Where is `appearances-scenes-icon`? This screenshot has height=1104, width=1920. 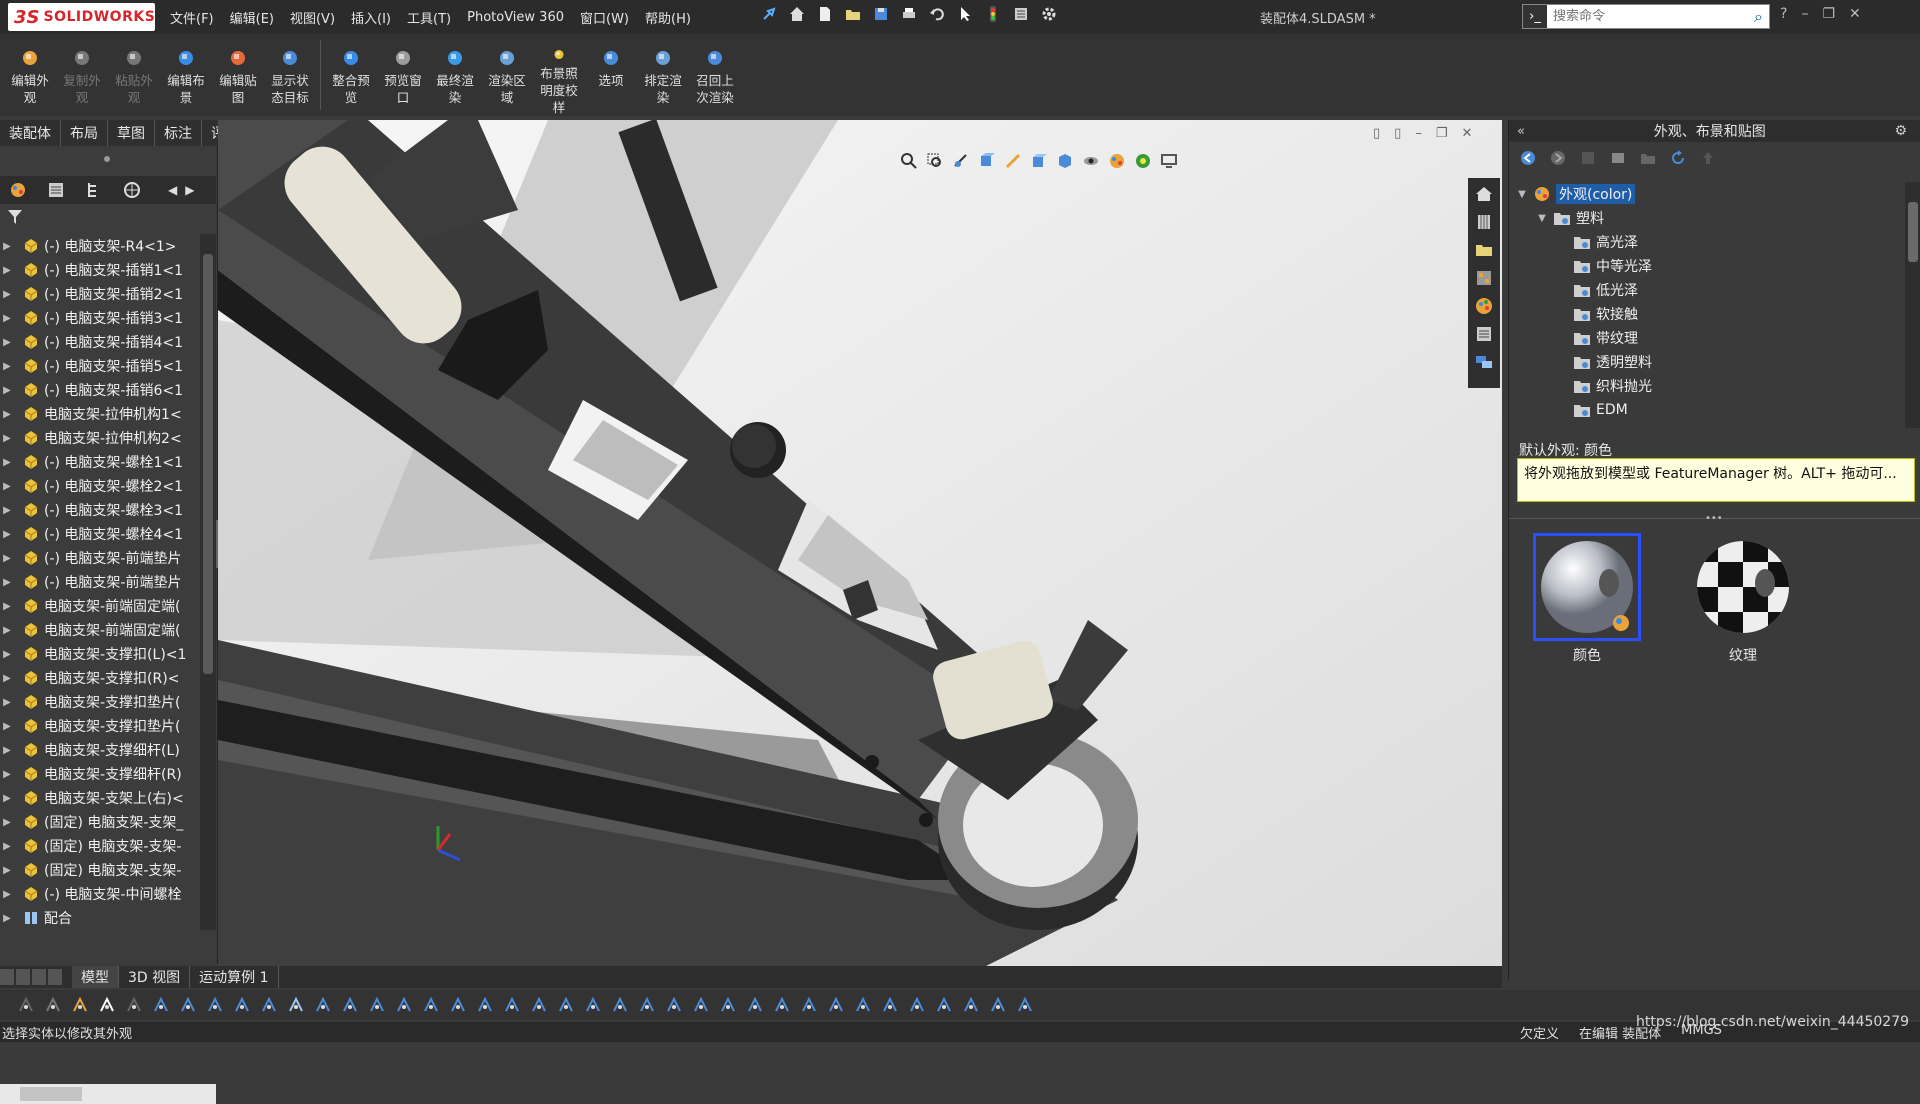
appearances-scenes-icon is located at coordinates (1484, 306).